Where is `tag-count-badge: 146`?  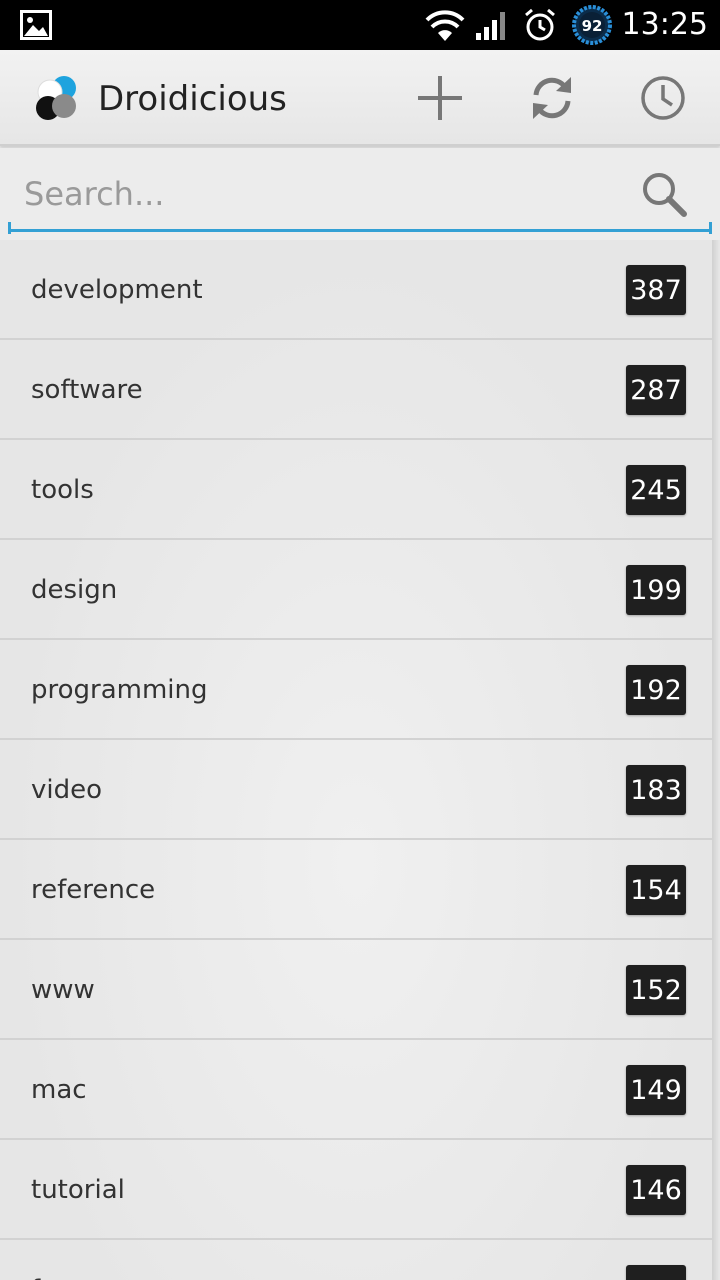
tag-count-badge: 146 is located at coordinates (656, 1190).